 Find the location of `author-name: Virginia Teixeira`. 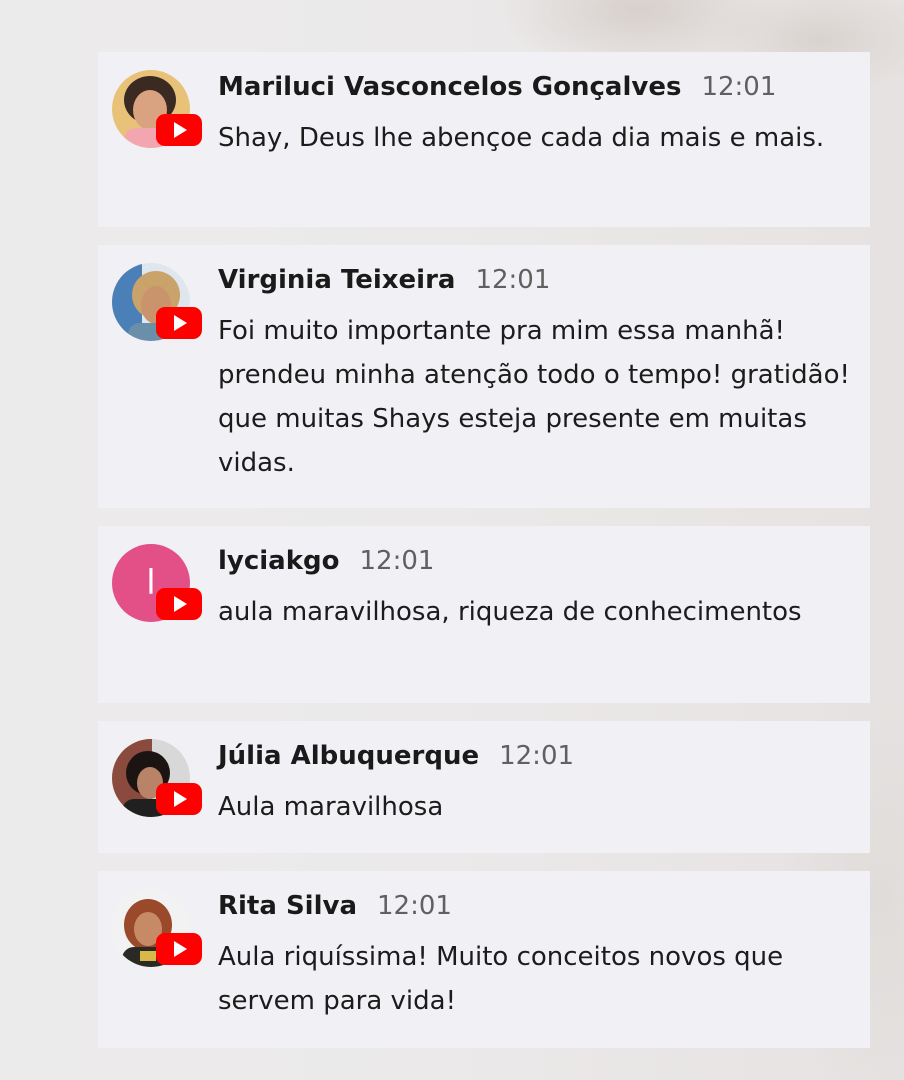

author-name: Virginia Teixeira is located at coordinates (336, 280).